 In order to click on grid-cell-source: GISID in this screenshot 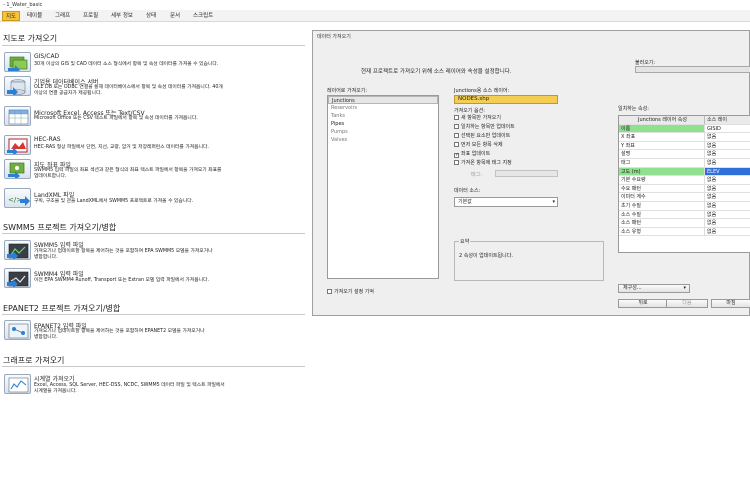, I will do `click(727, 129)`.